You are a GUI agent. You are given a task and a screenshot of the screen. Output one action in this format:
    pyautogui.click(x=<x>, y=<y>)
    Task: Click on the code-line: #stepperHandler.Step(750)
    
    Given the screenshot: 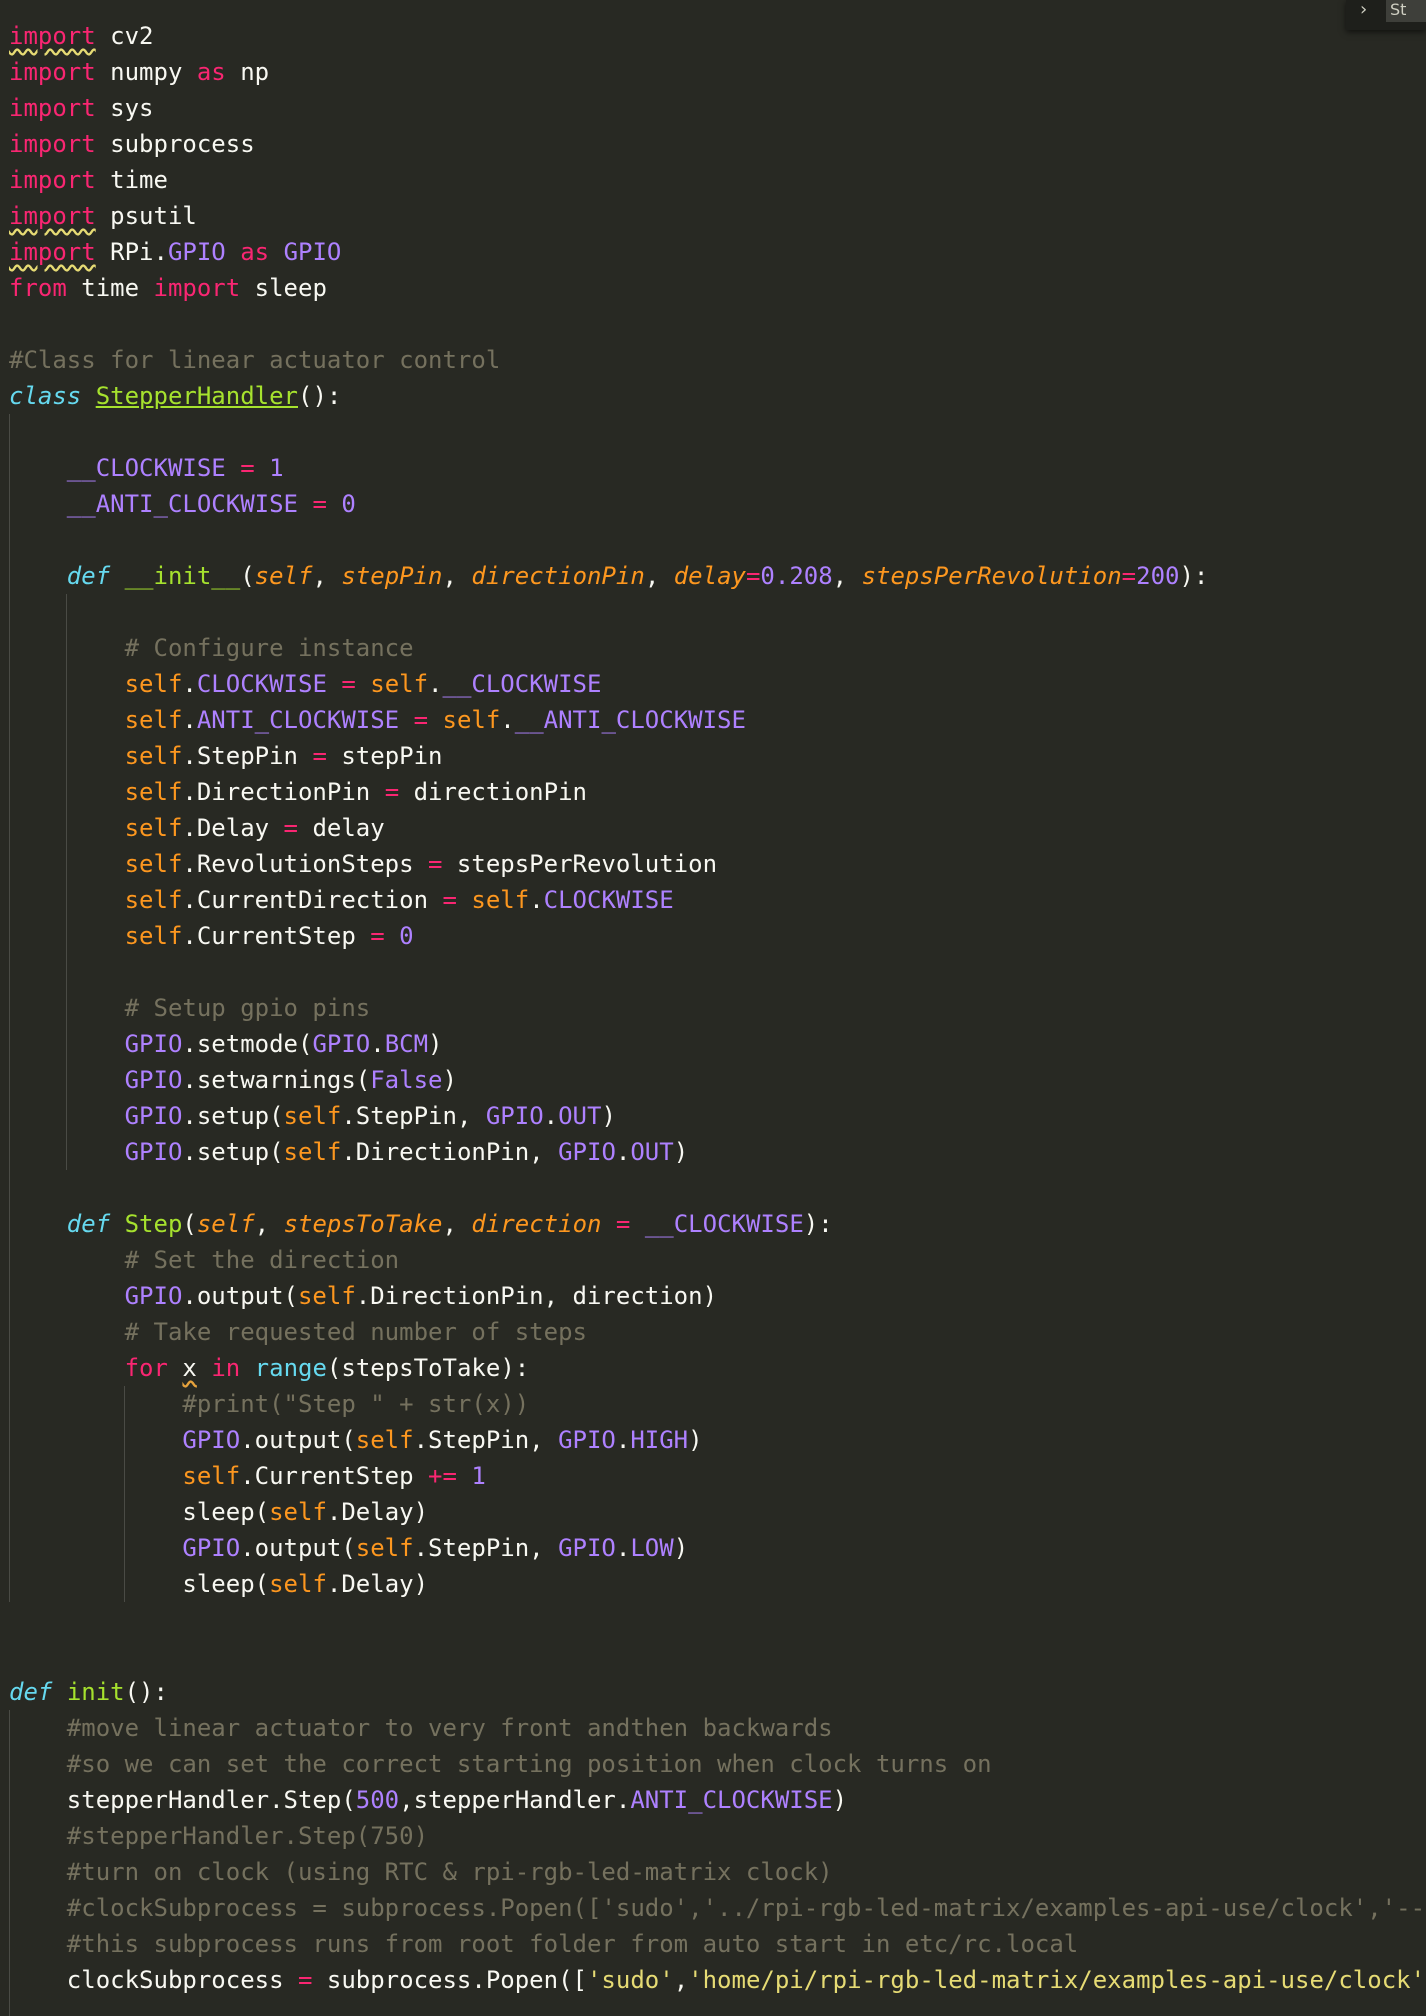 What is the action you would take?
    pyautogui.click(x=218, y=1836)
    